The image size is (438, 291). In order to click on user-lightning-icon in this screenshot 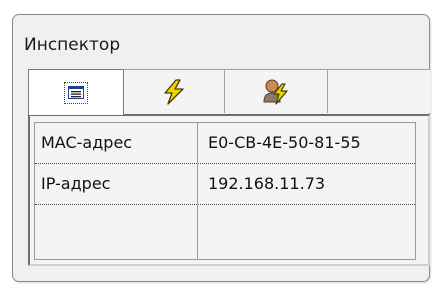, I will do `click(275, 92)`.